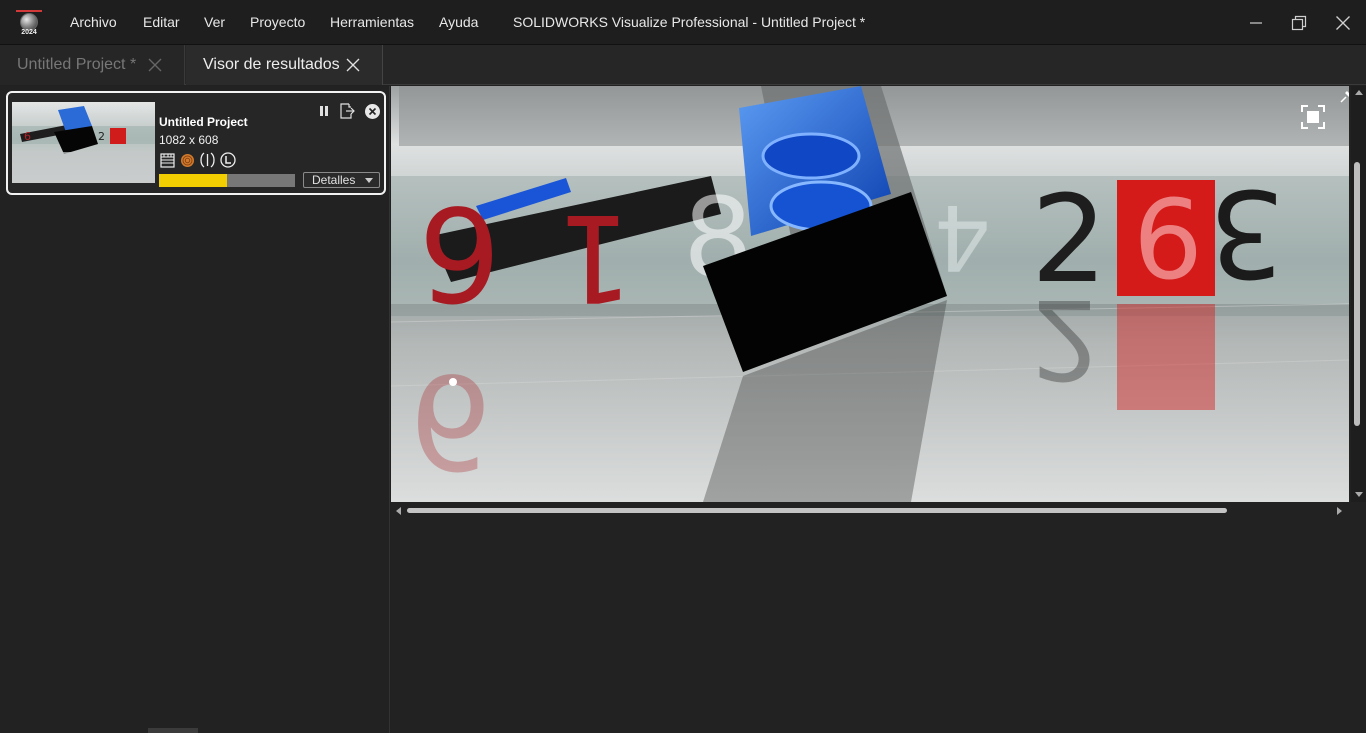 The height and width of the screenshot is (733, 1366). Describe the element at coordinates (161, 22) in the screenshot. I see `menu-editar: Editar` at that location.